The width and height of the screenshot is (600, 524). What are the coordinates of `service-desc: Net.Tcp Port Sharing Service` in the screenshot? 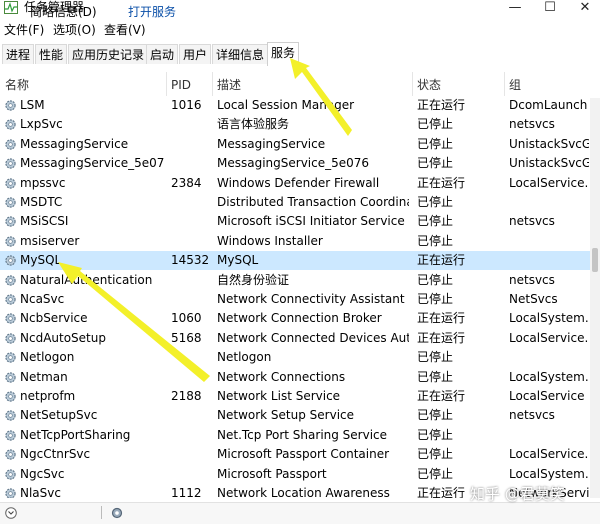 It's located at (302, 434).